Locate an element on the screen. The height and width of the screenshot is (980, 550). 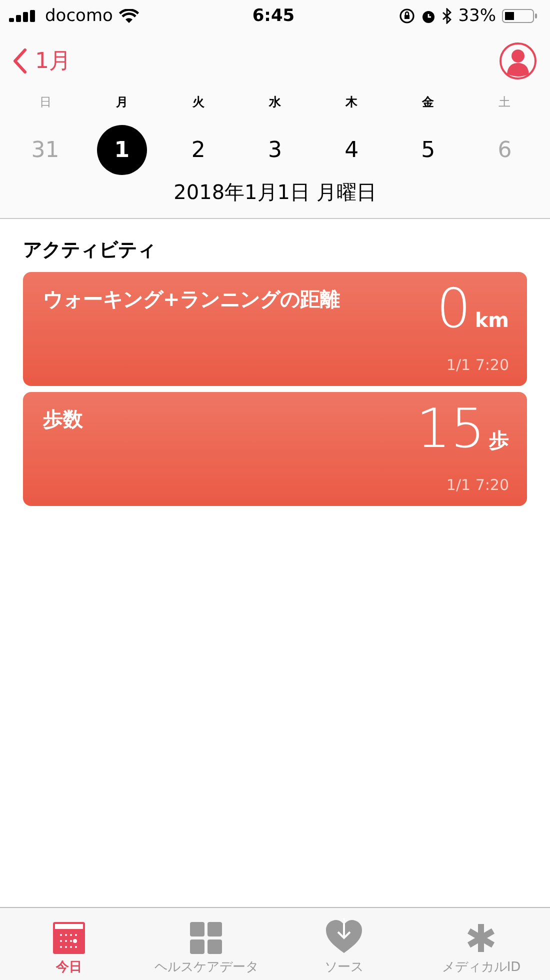
battery-percent: 33% is located at coordinates (477, 16).